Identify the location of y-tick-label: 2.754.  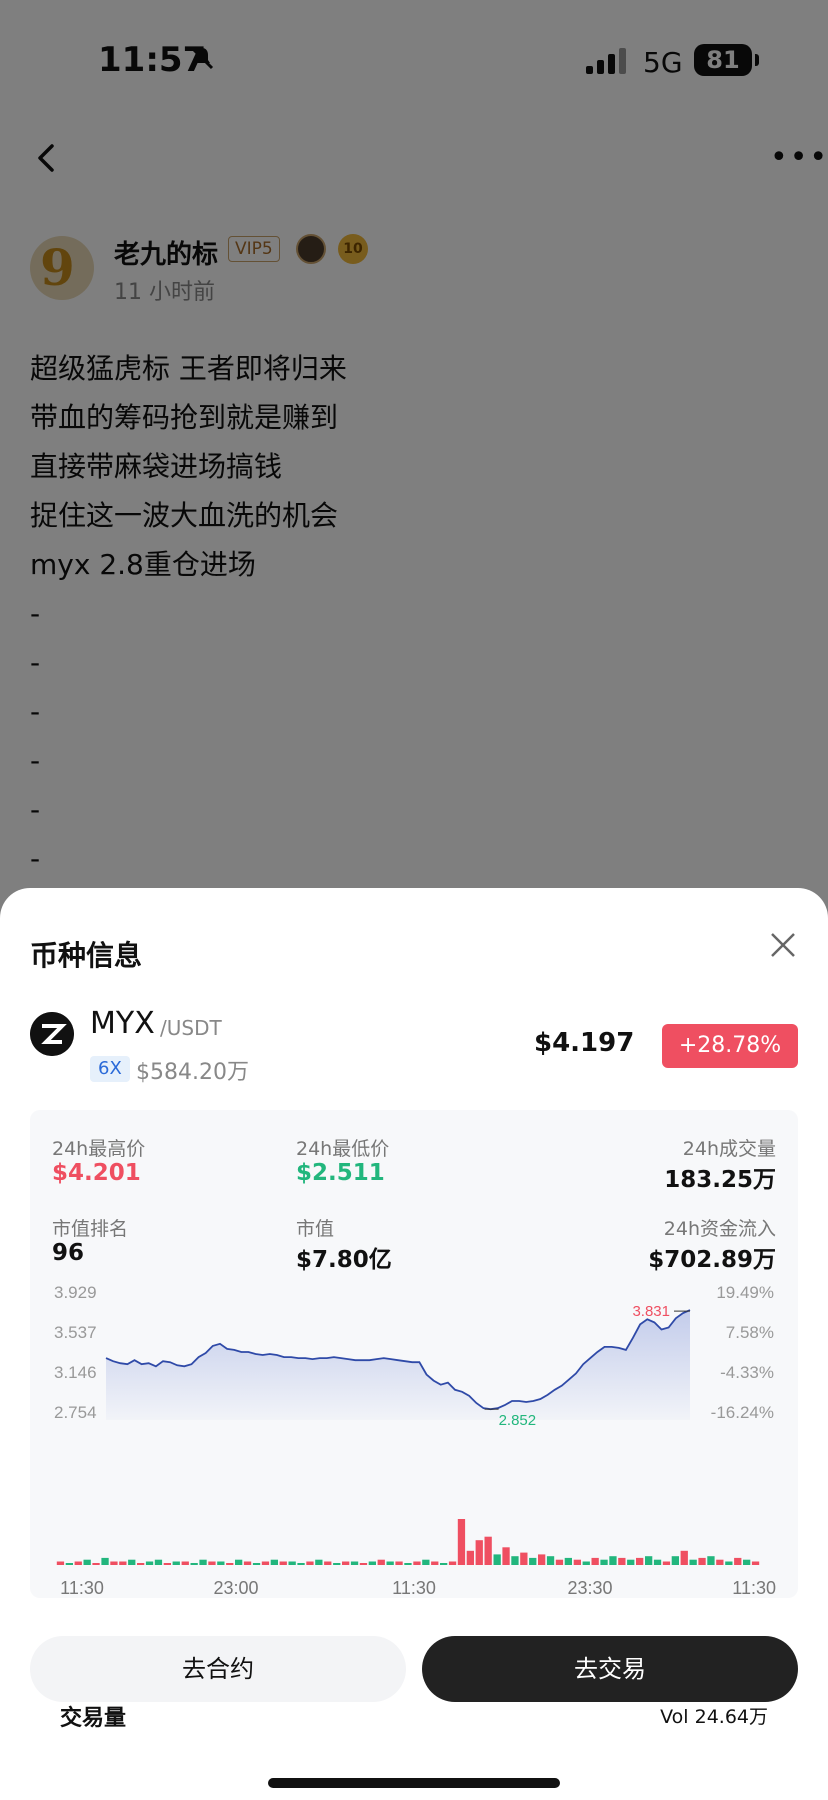
(75, 1412).